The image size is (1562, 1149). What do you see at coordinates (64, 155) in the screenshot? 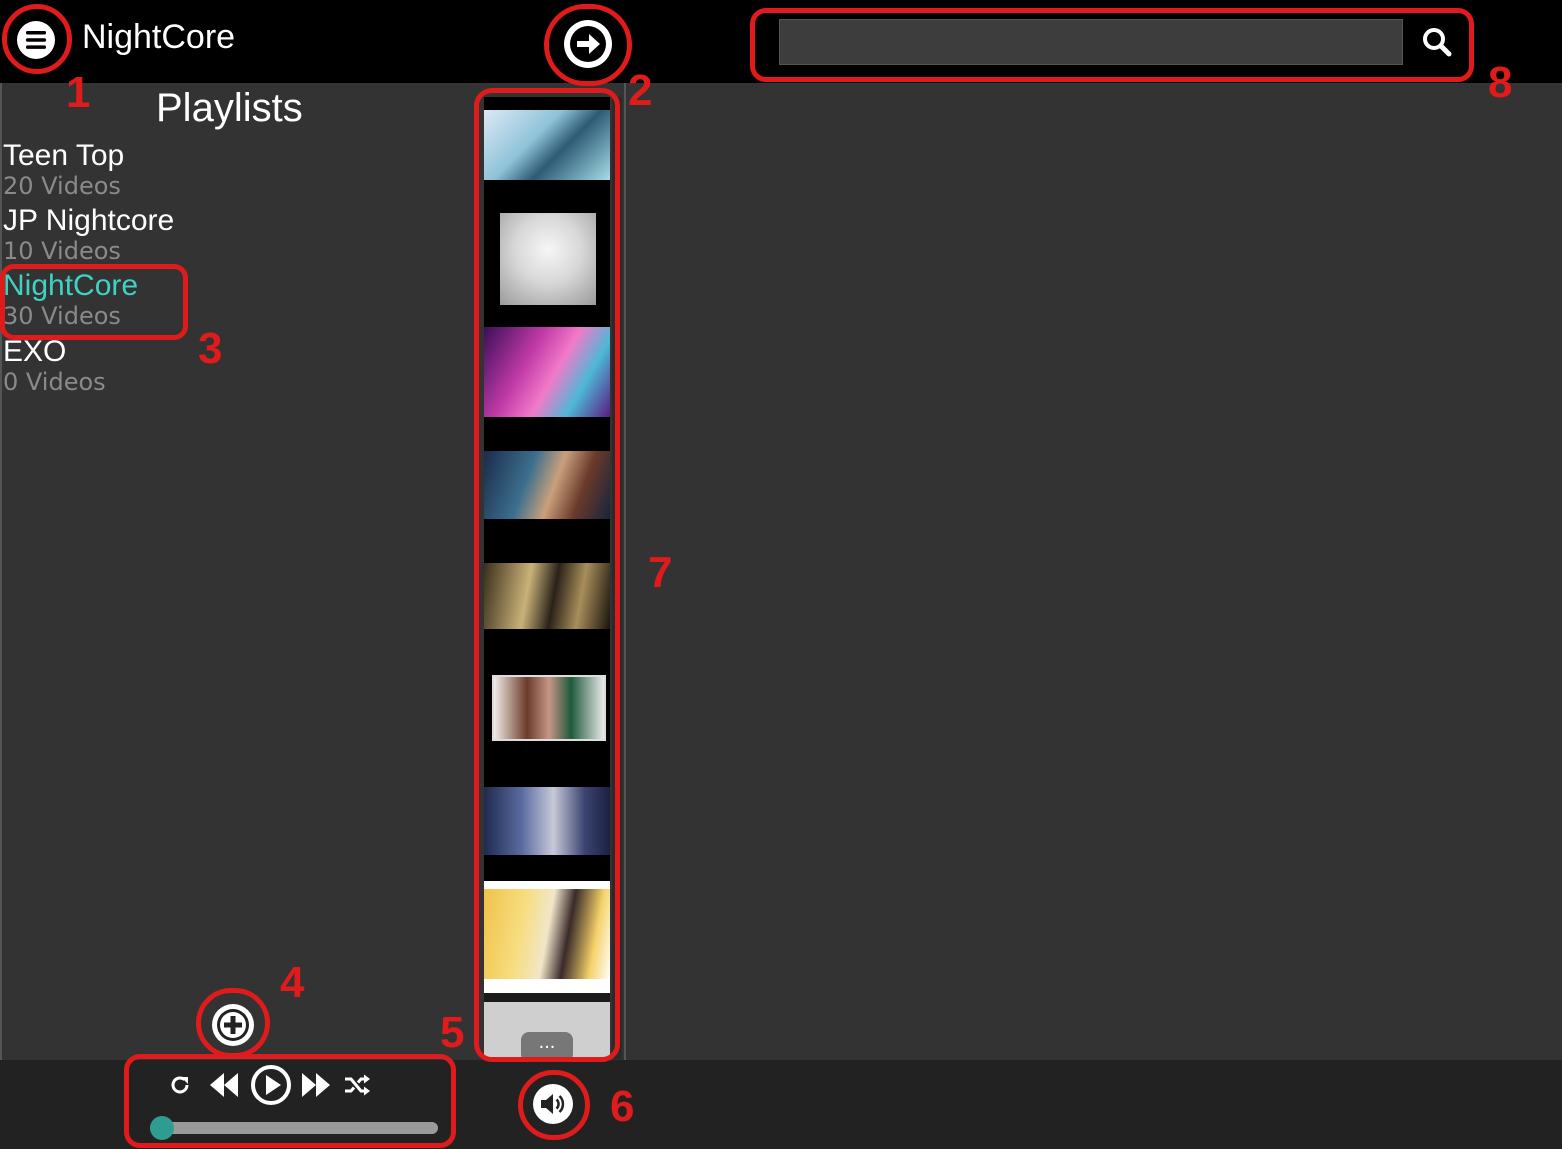
I see `playlist-name: Teen Top` at bounding box center [64, 155].